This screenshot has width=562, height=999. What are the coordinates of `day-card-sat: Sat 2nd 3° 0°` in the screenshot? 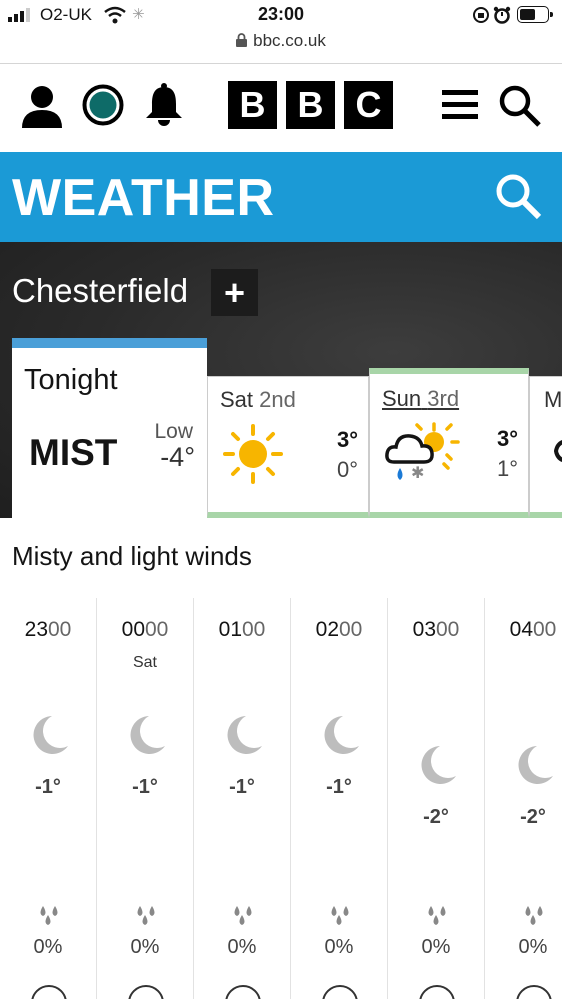 It's located at (288, 447).